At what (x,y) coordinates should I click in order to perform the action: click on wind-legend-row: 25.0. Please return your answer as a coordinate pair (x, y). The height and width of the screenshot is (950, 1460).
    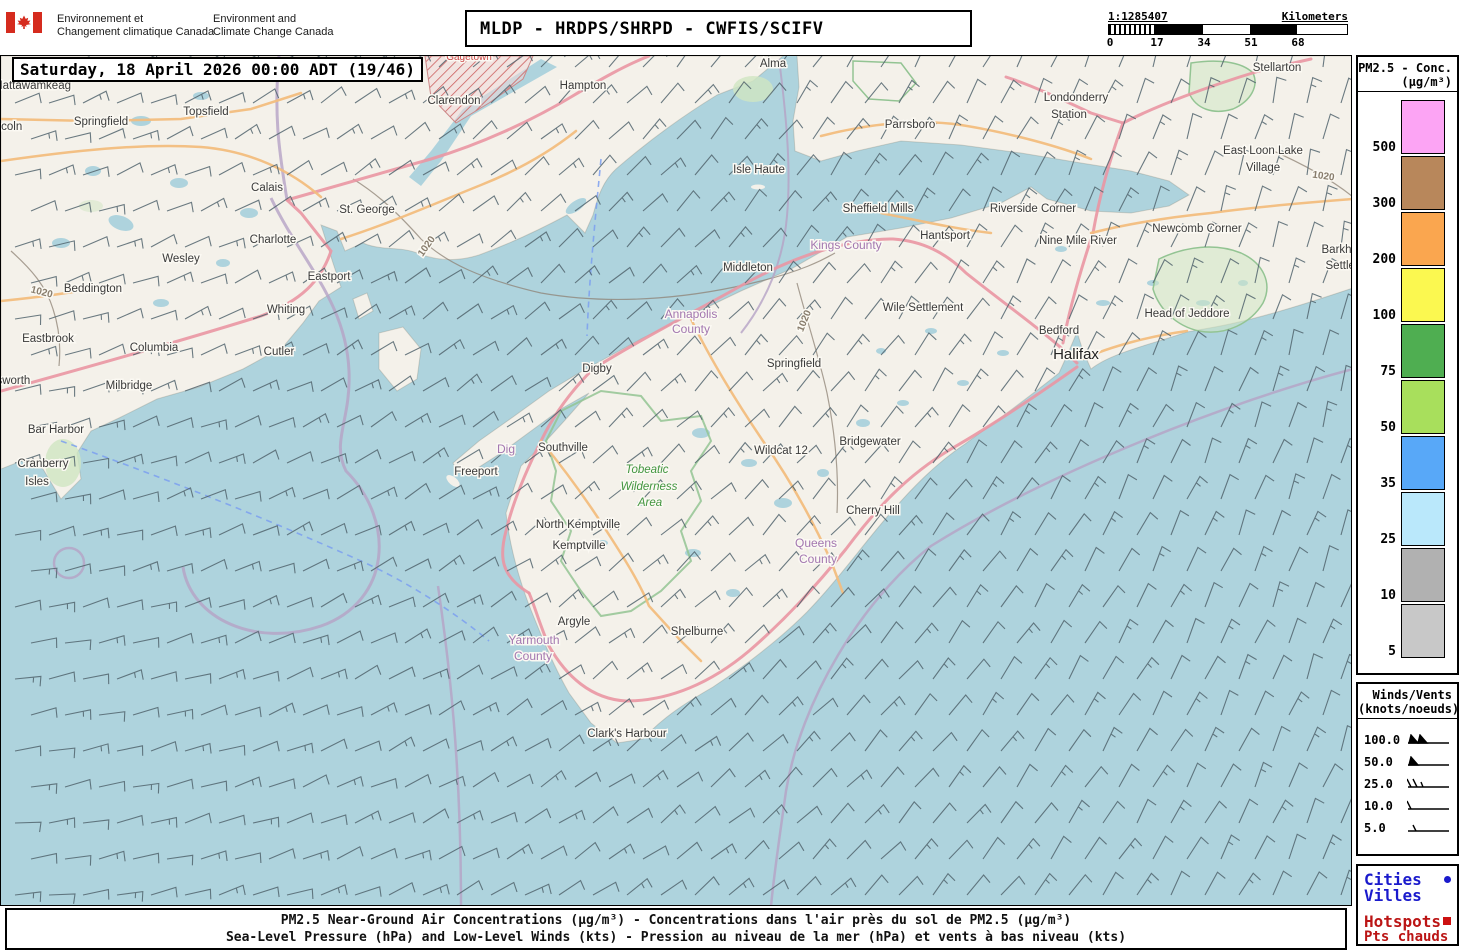
    Looking at the image, I should click on (1407, 784).